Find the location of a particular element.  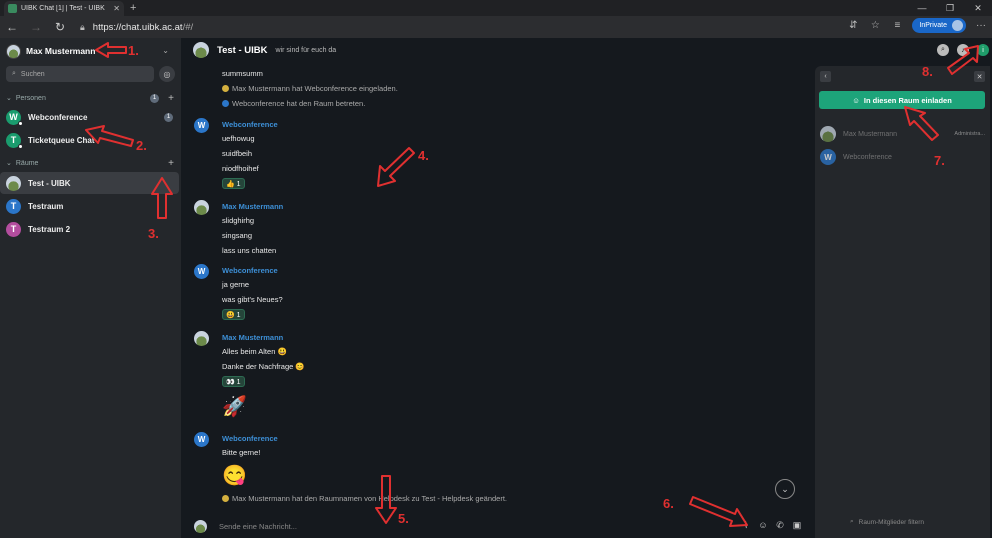

browser-menu-icon: ··· is located at coordinates (981, 25).